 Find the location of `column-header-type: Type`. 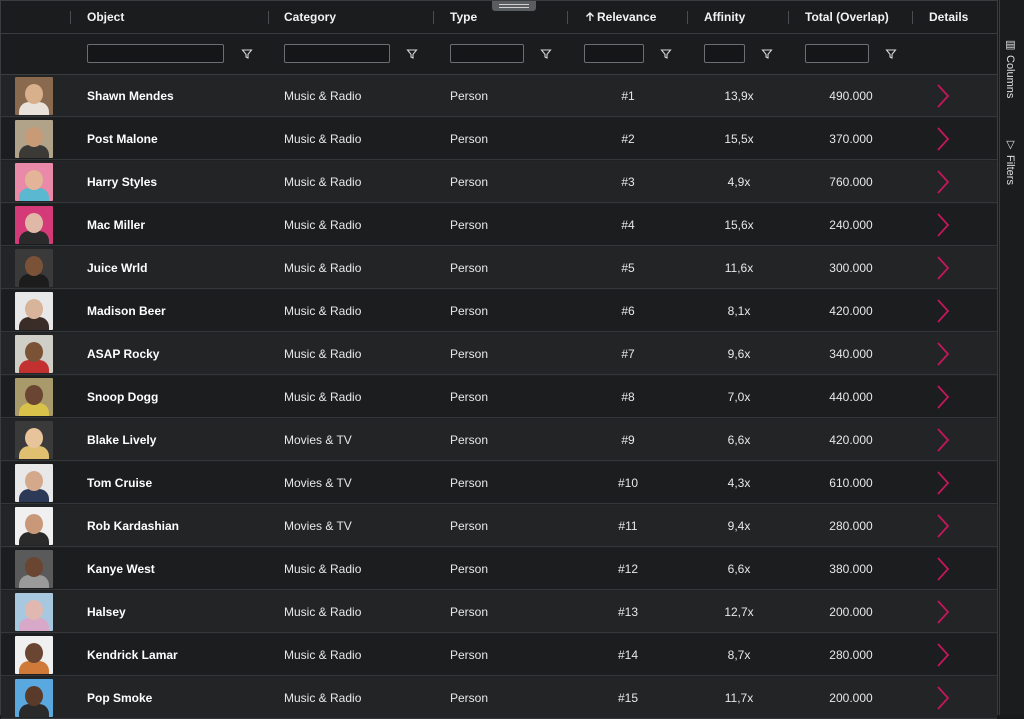

column-header-type: Type is located at coordinates (463, 17).